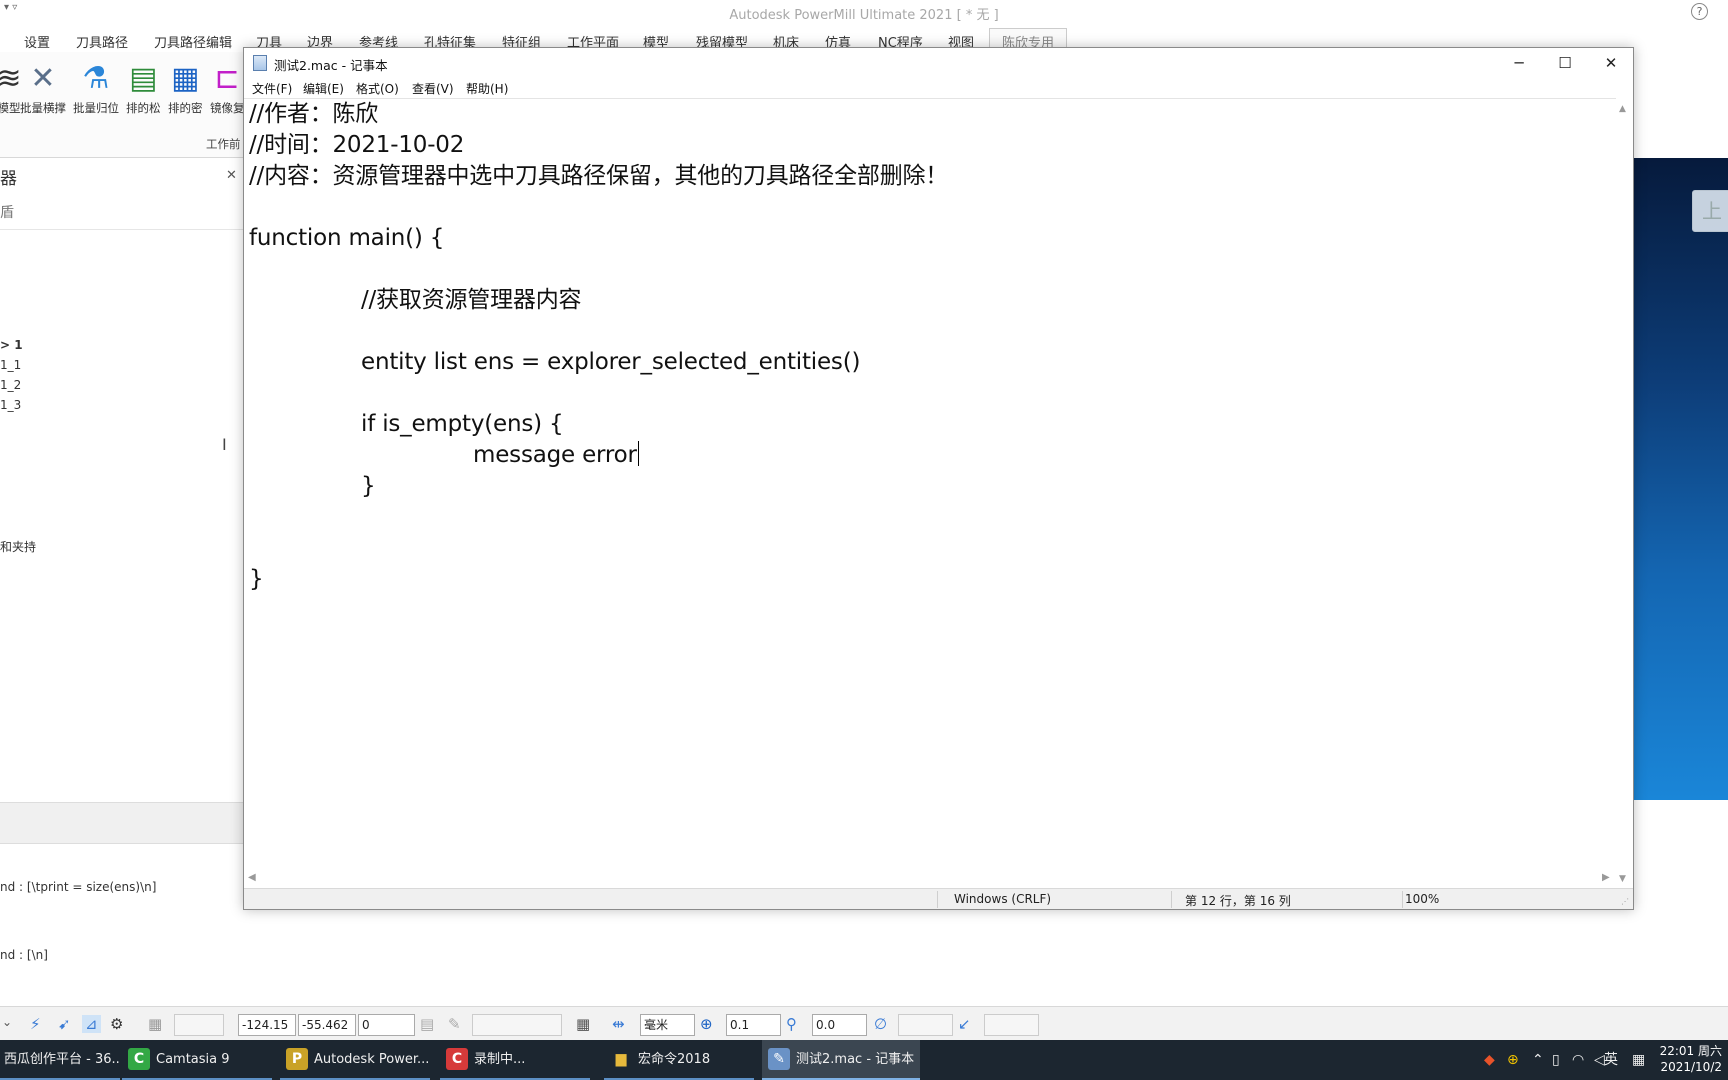 This screenshot has width=1728, height=1080. I want to click on viewport-lower-area, so click(1681, 903).